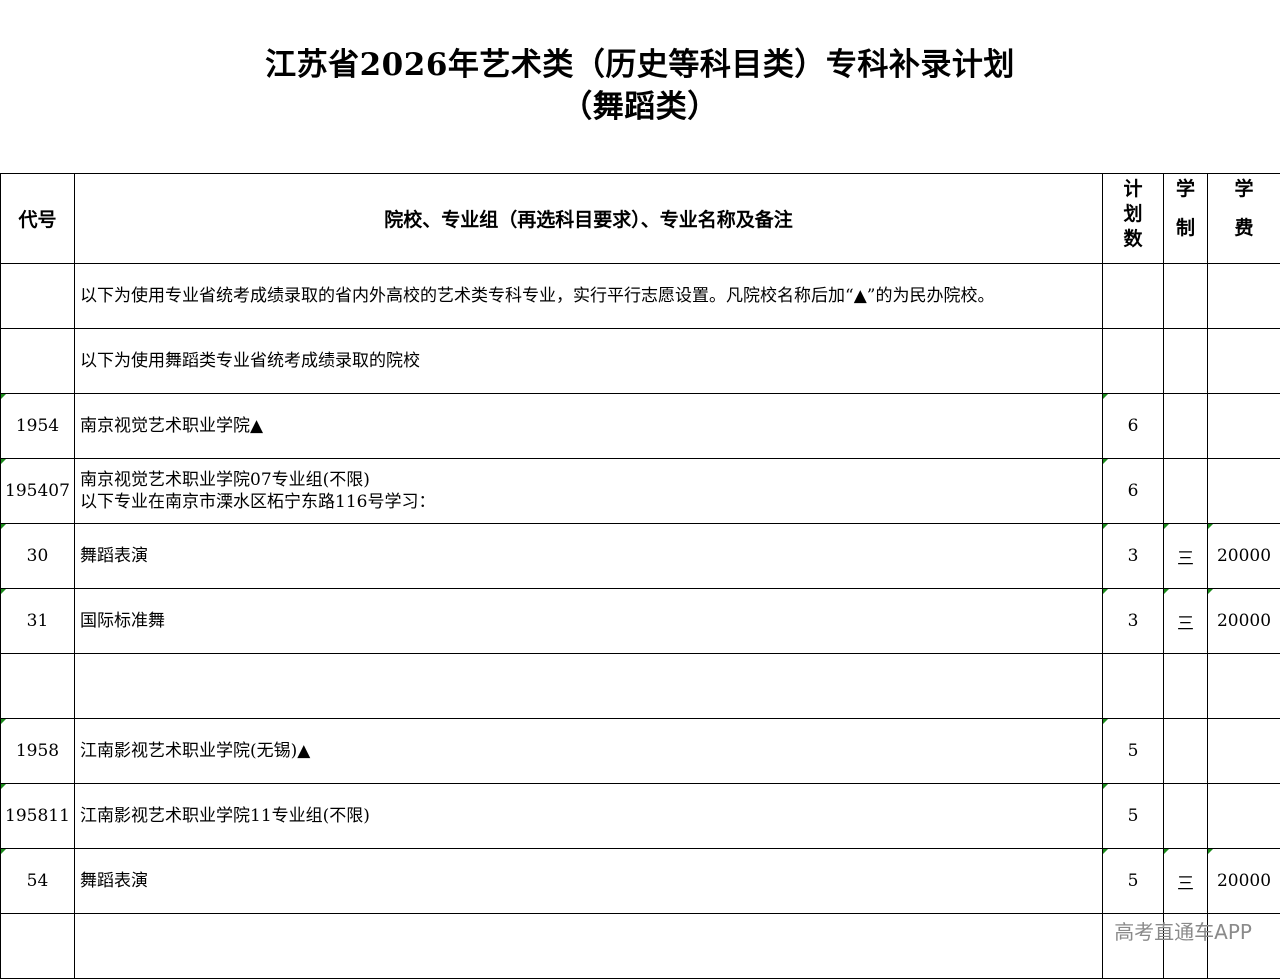 The height and width of the screenshot is (979, 1280). What do you see at coordinates (1186, 219) in the screenshot?
I see `header-duration: 学 制` at bounding box center [1186, 219].